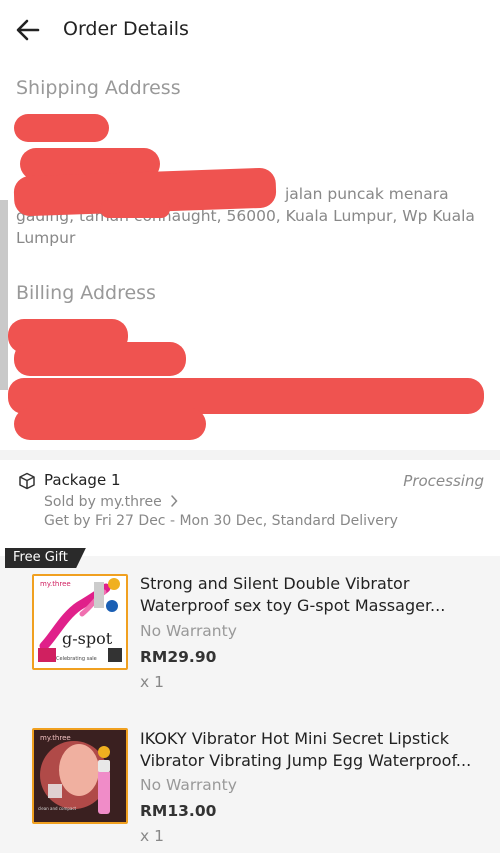 This screenshot has width=500, height=853. I want to click on item-qty-2: x 1, so click(152, 836).